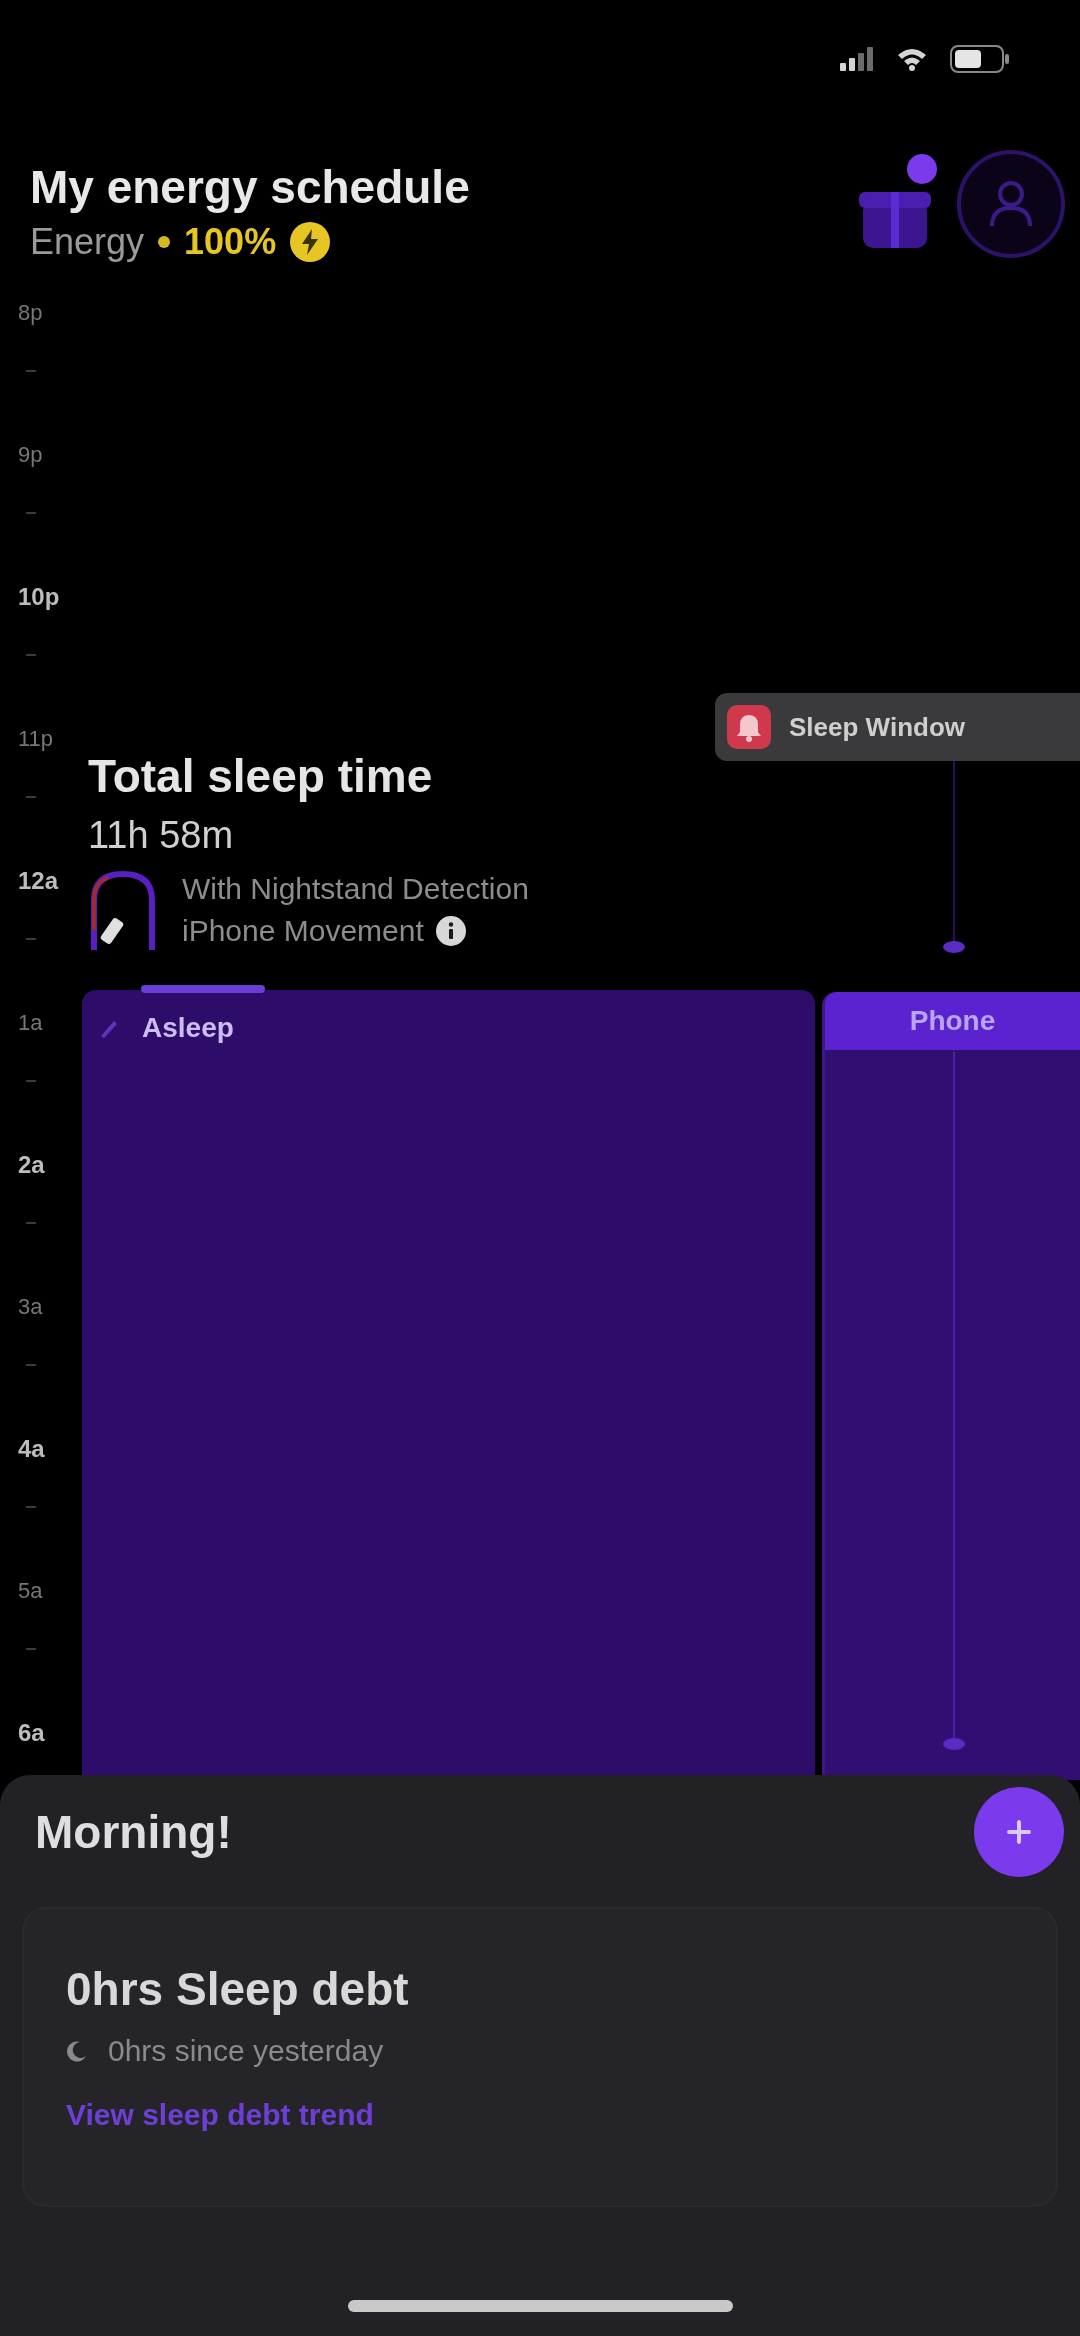 The image size is (1080, 2336). I want to click on hour-label: 3a, so click(30, 1307).